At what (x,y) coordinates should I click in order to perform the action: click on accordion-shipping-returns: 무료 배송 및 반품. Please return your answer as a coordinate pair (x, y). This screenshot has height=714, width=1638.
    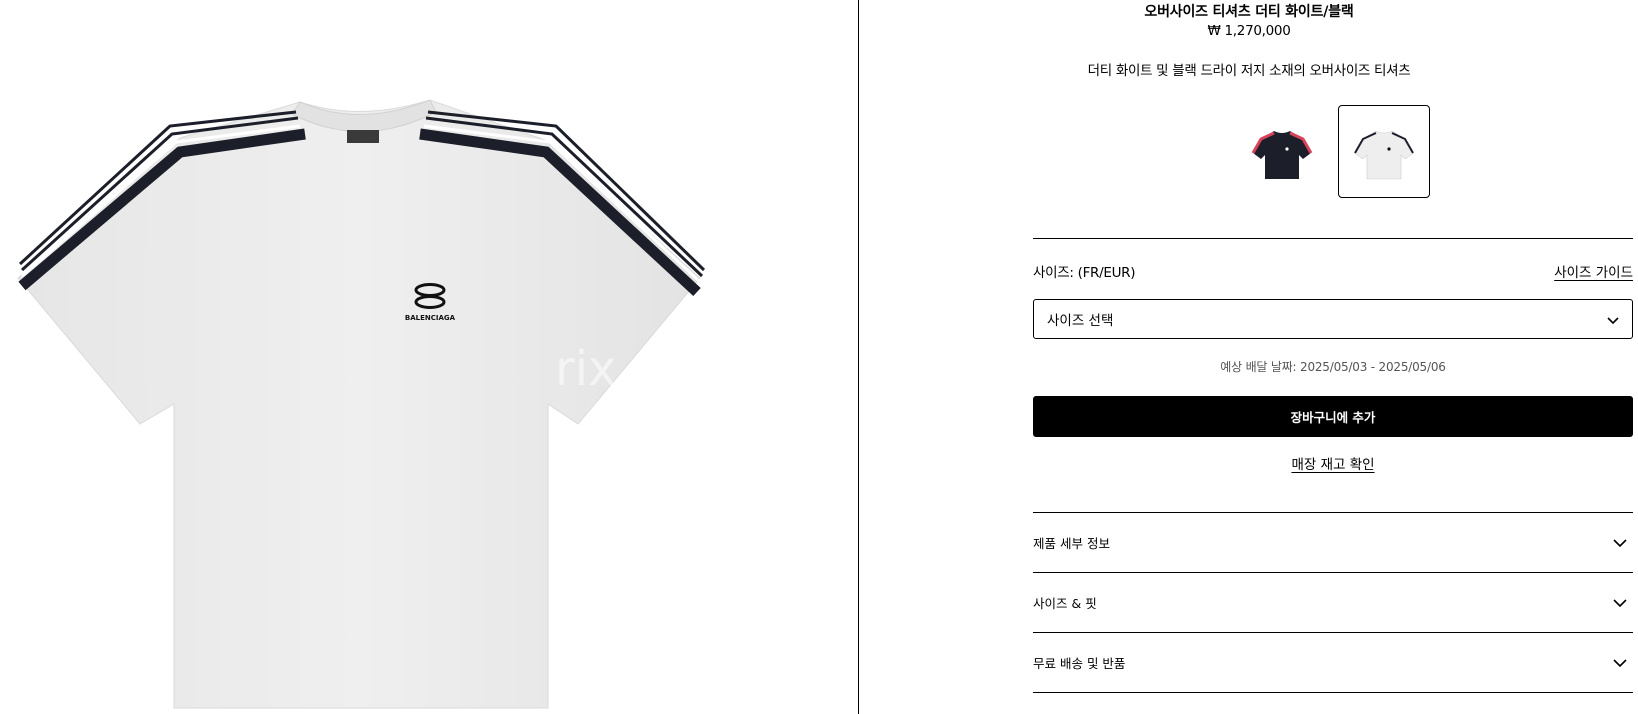
    Looking at the image, I should click on (1333, 662).